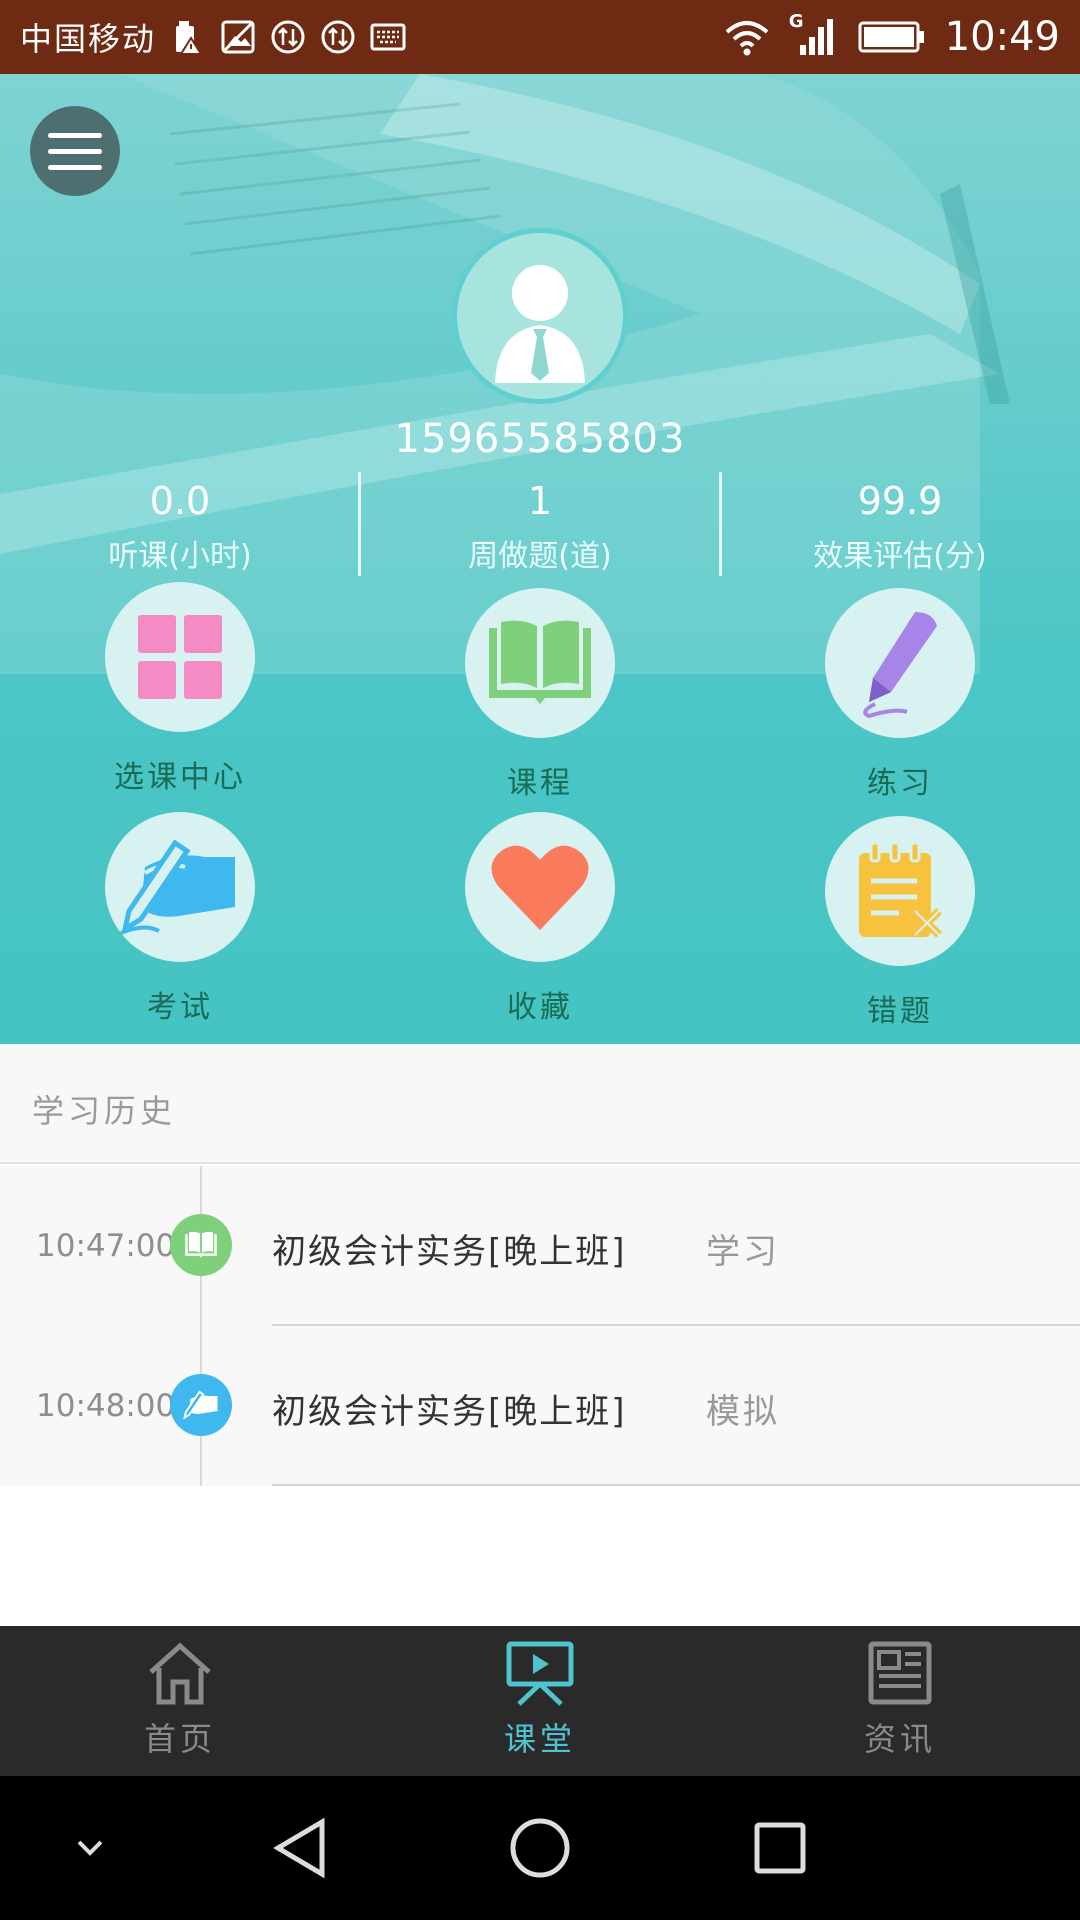 This screenshot has height=1920, width=1080. I want to click on system-nav-bar, so click(540, 1848).